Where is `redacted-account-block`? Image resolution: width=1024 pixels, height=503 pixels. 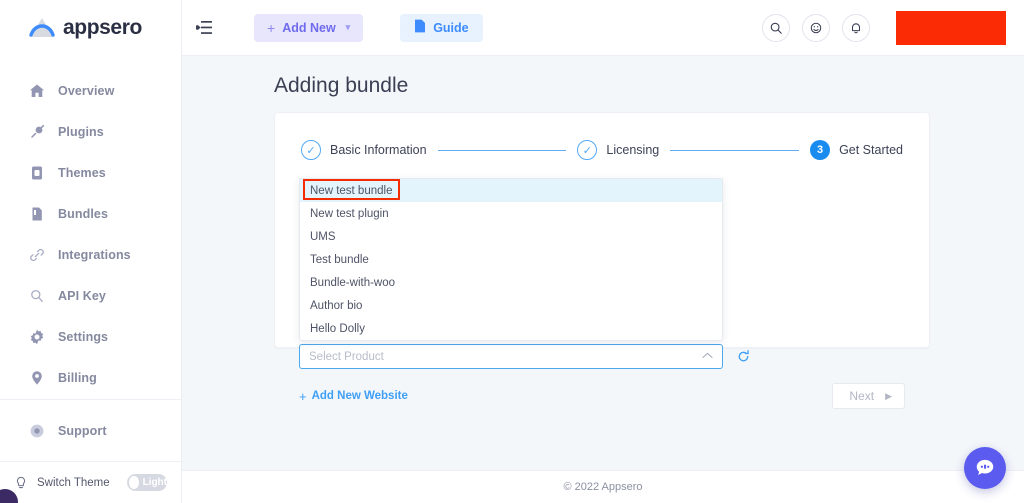
redacted-account-block is located at coordinates (951, 27).